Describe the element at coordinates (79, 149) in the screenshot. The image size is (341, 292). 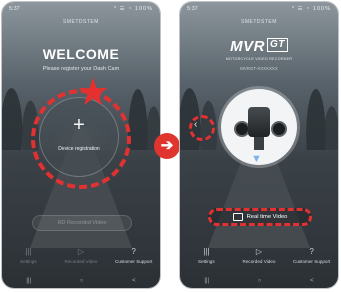
I see `device-registration-label: Device registration` at that location.